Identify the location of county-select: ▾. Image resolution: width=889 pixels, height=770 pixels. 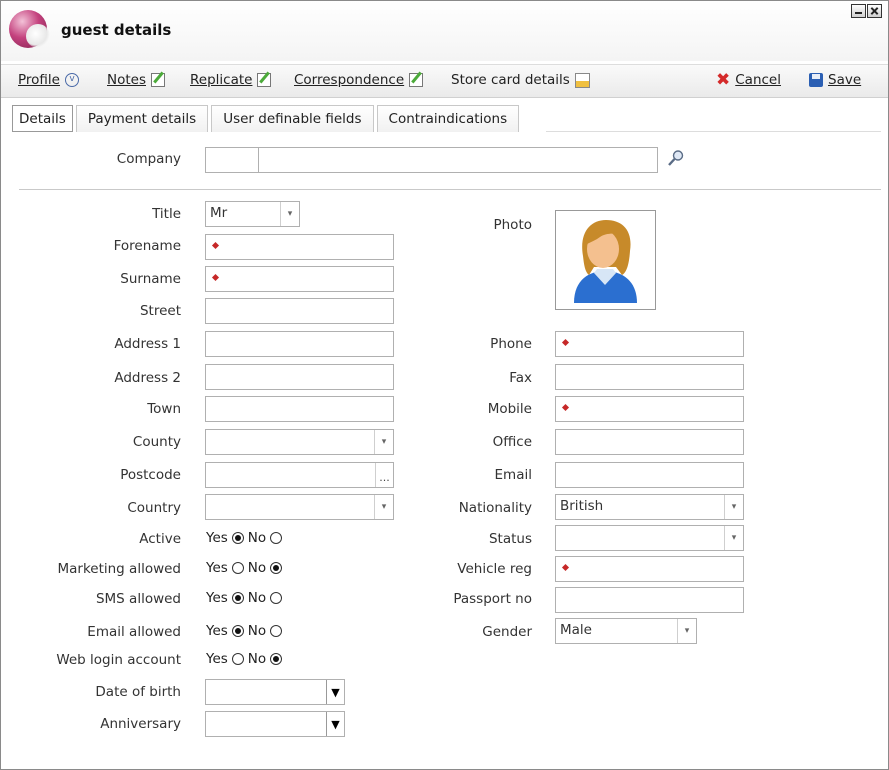
(299, 442).